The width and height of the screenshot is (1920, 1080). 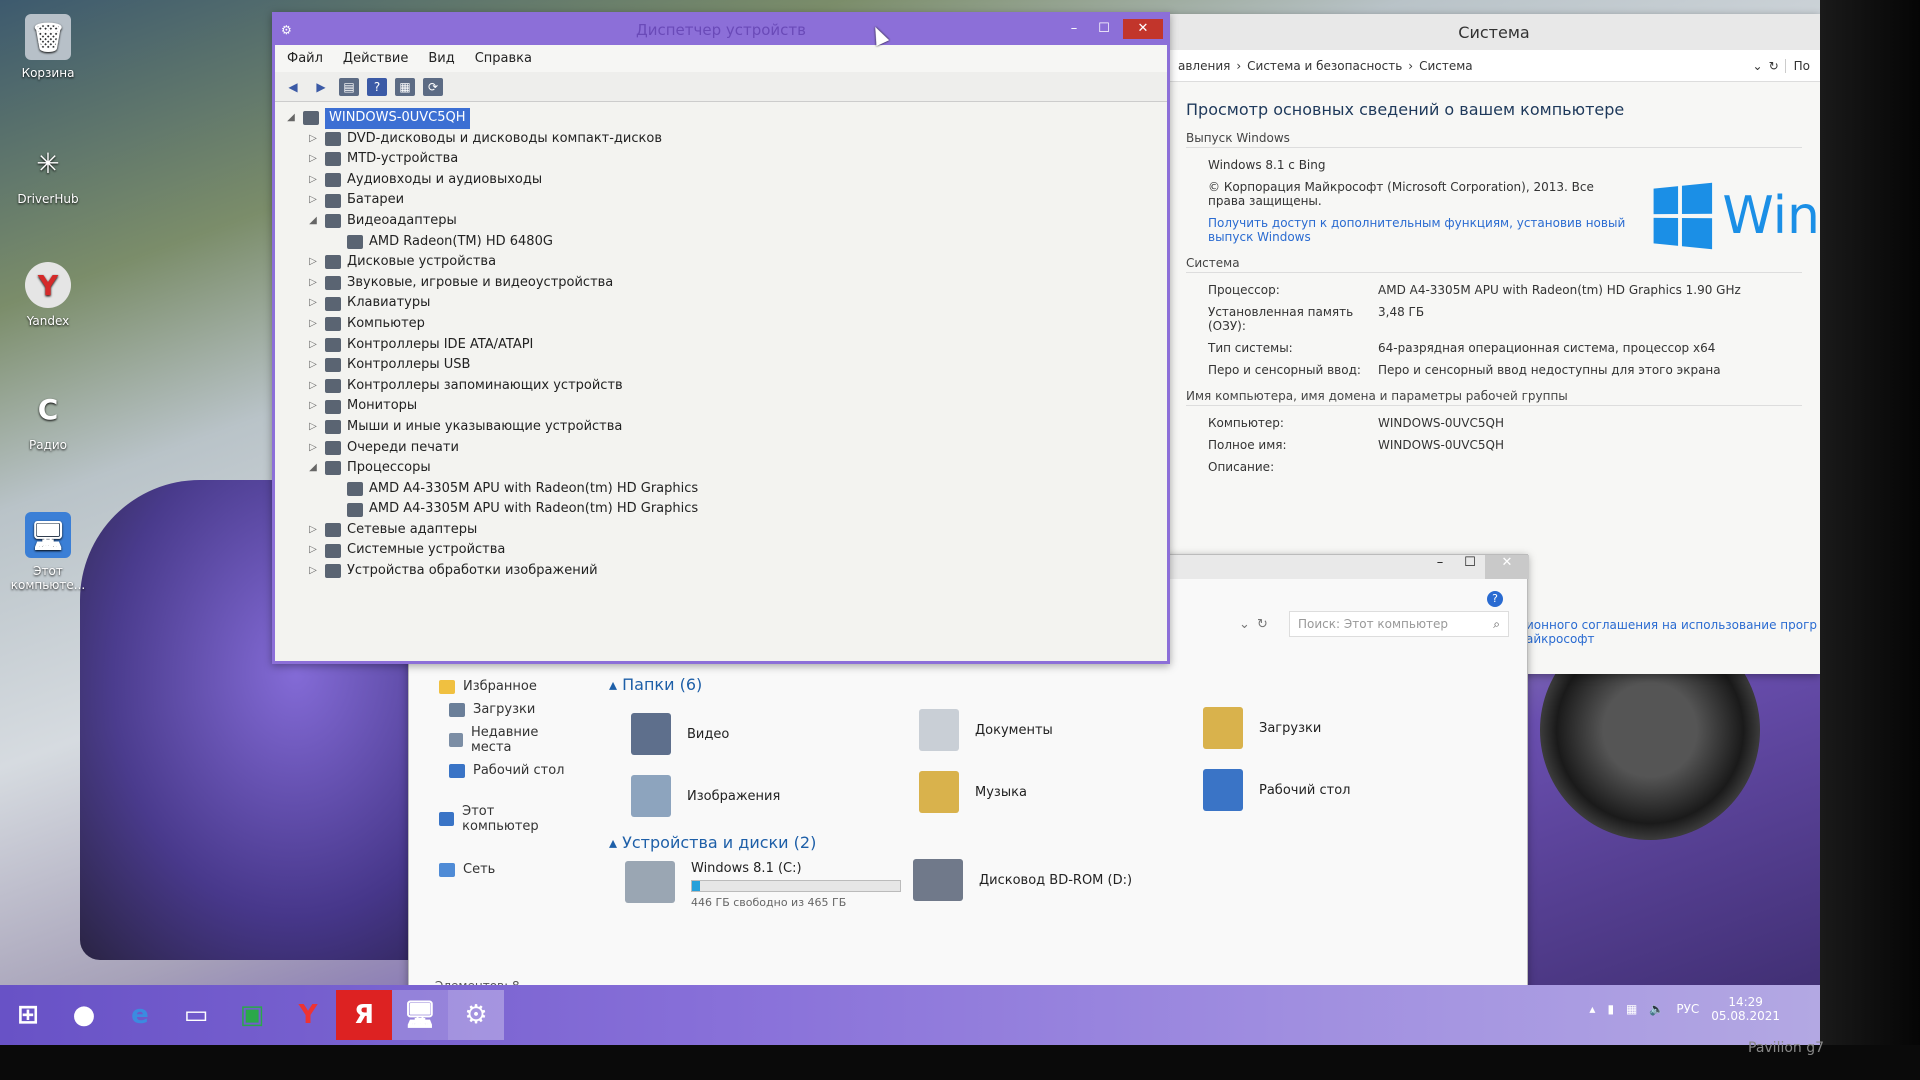 I want to click on tray-volume-icon: 🔈, so click(x=1656, y=1009).